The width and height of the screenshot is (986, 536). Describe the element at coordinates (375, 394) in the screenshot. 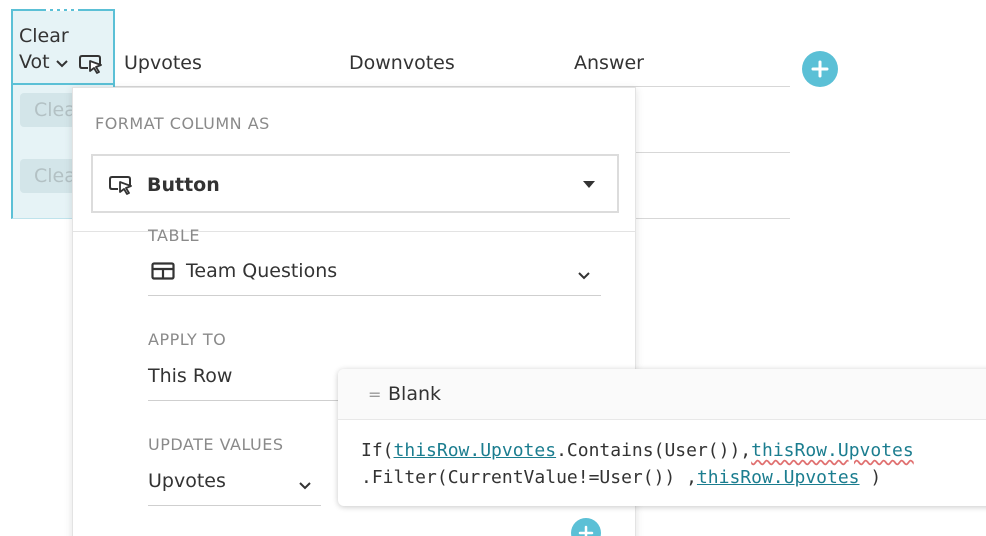

I see `equals-sign: =` at that location.